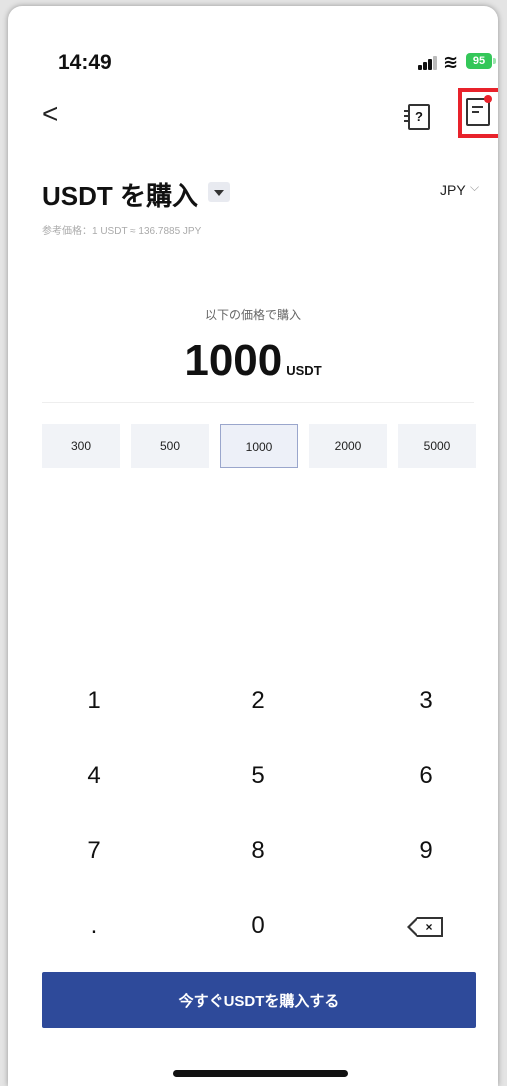 This screenshot has width=507, height=1086. Describe the element at coordinates (258, 776) in the screenshot. I see `key-5: 5` at that location.